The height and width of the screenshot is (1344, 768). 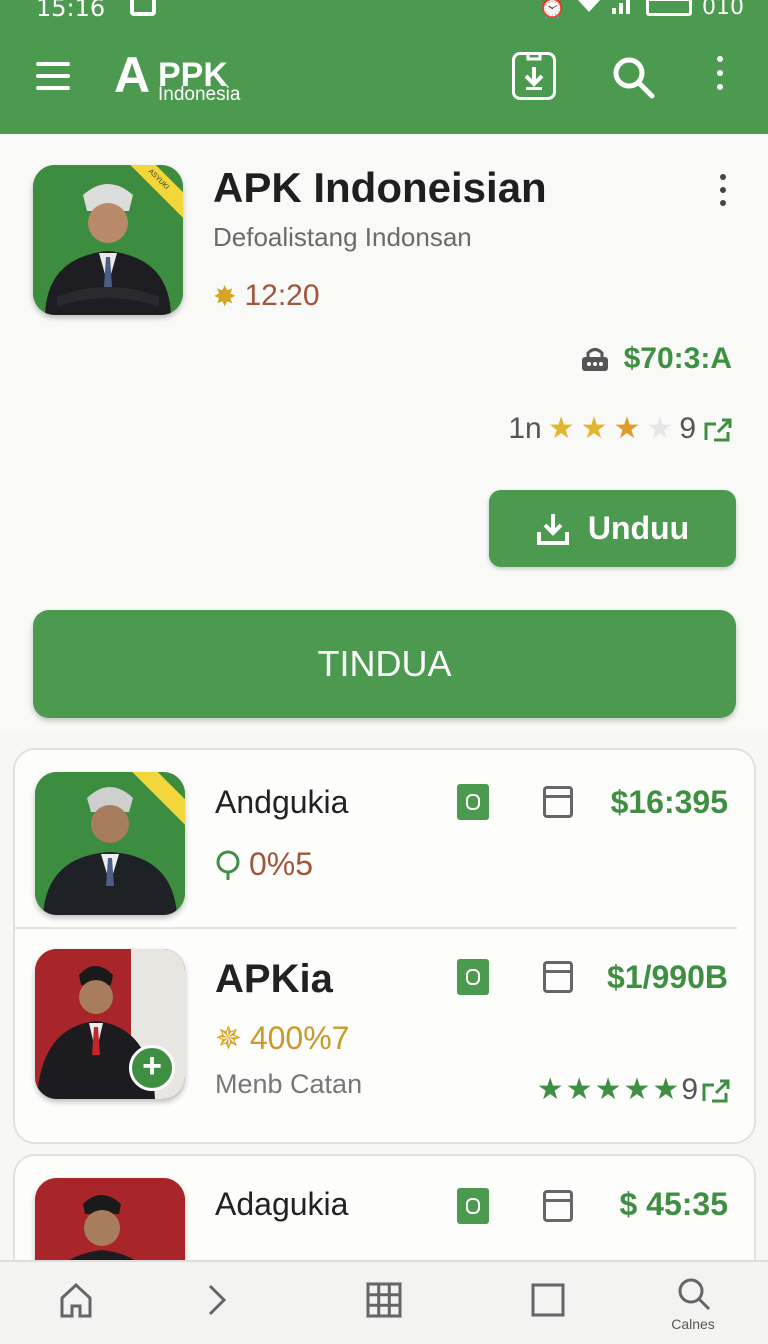 What do you see at coordinates (552, 529) in the screenshot?
I see `download-icon` at bounding box center [552, 529].